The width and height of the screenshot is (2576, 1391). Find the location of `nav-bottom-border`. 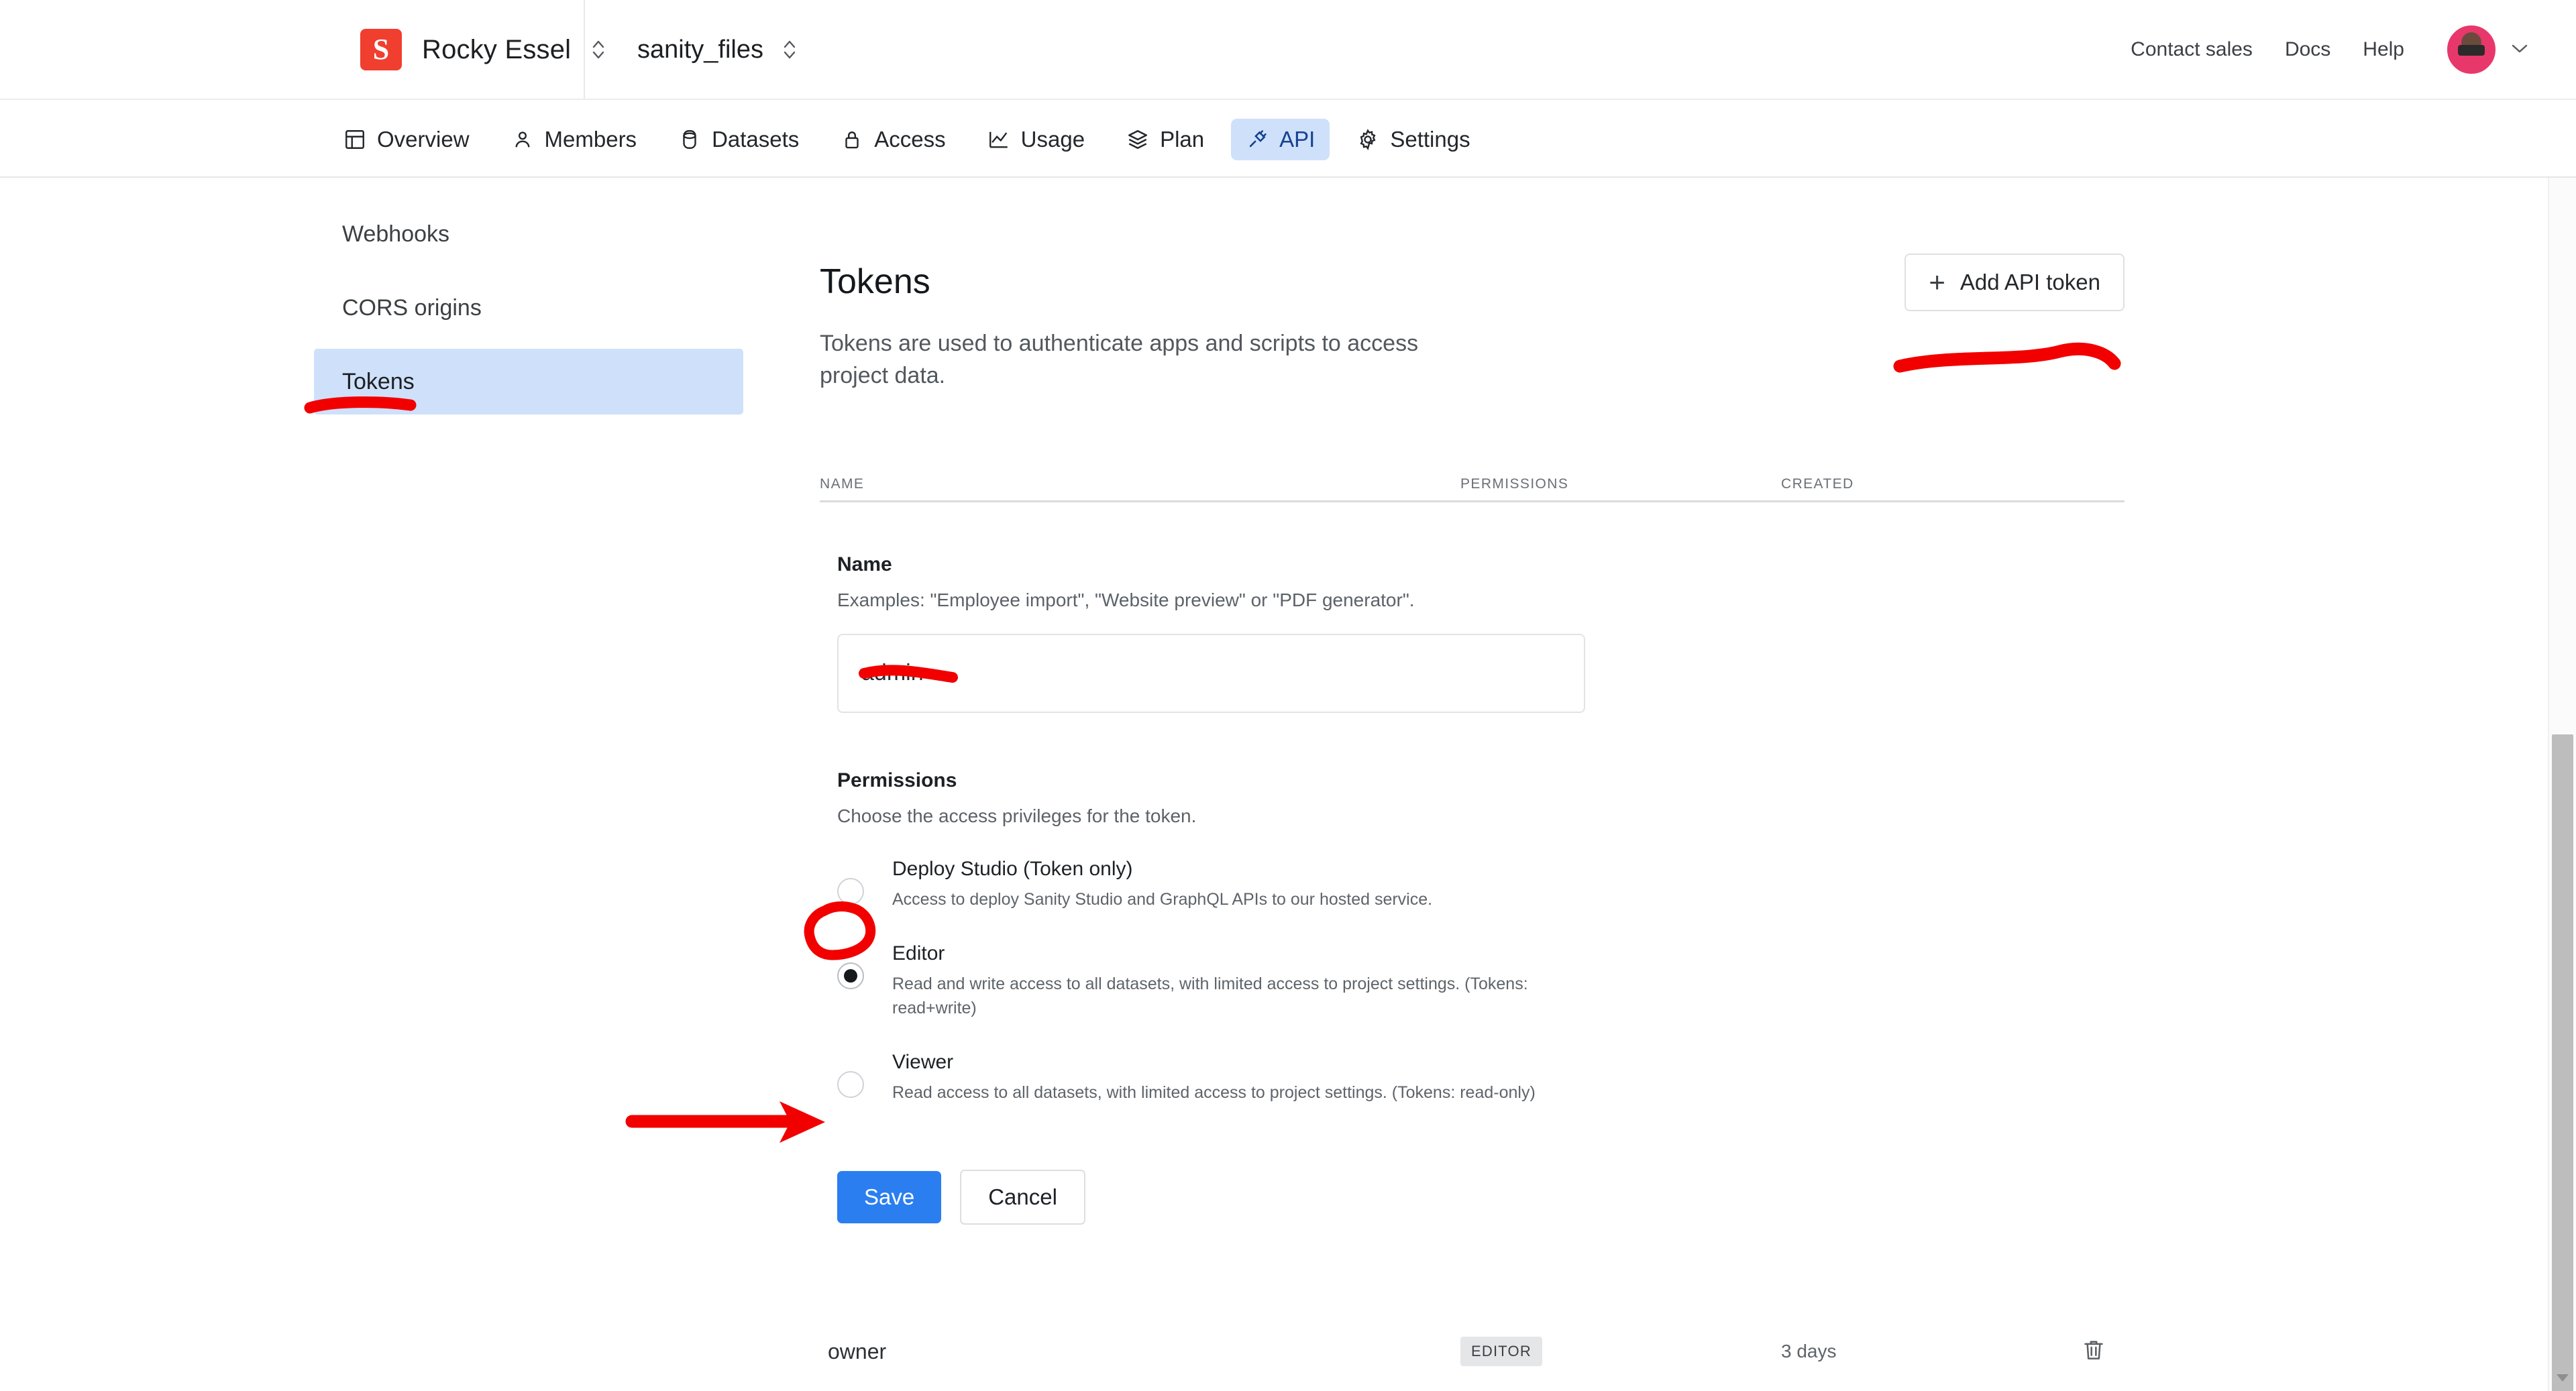

nav-bottom-border is located at coordinates (1288, 177).